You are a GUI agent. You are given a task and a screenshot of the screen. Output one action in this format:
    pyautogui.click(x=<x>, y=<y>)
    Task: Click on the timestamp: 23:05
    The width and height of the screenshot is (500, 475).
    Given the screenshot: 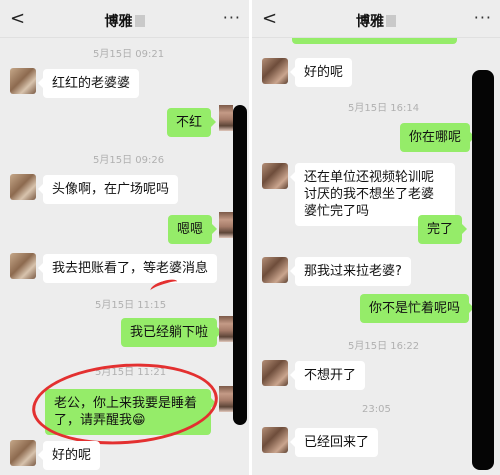 What is the action you would take?
    pyautogui.click(x=376, y=409)
    